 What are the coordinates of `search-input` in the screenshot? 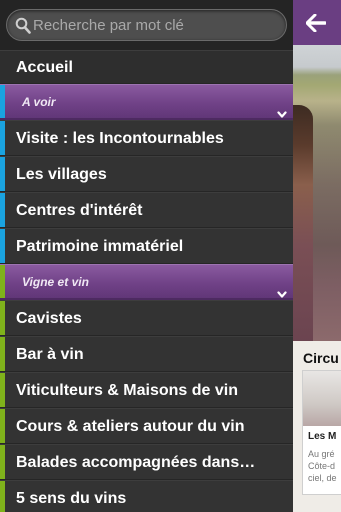 It's located at (158, 25).